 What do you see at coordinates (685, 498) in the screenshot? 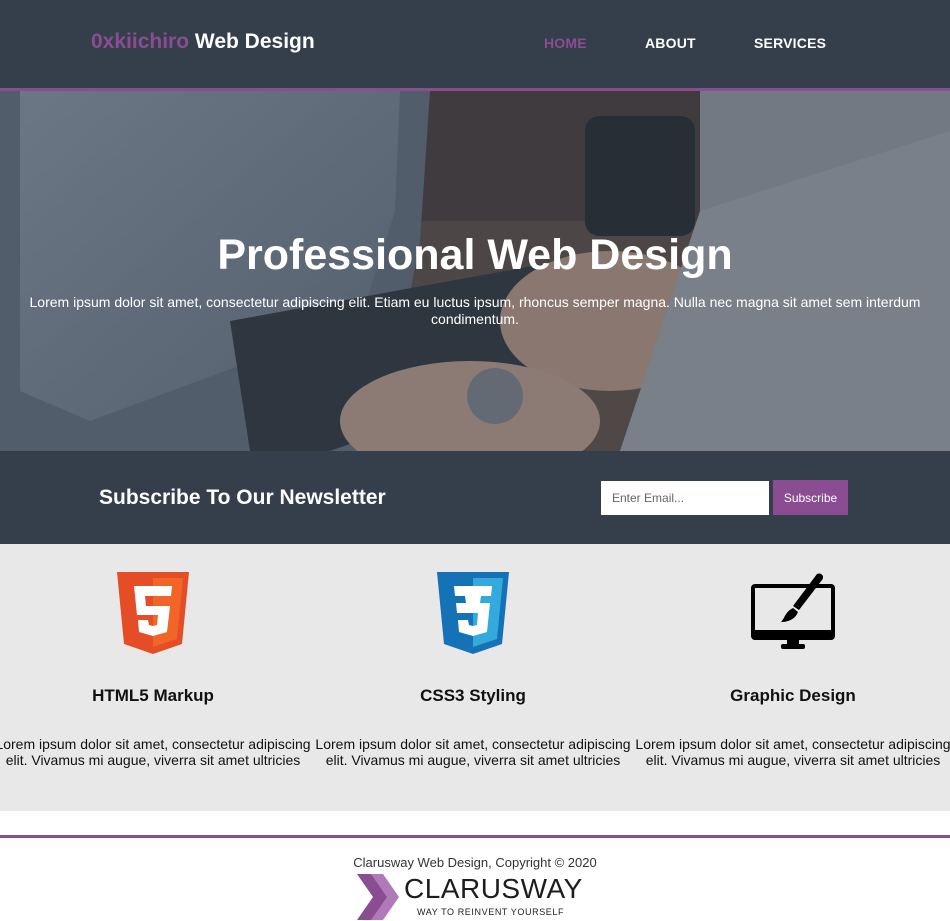
I see `email-input` at bounding box center [685, 498].